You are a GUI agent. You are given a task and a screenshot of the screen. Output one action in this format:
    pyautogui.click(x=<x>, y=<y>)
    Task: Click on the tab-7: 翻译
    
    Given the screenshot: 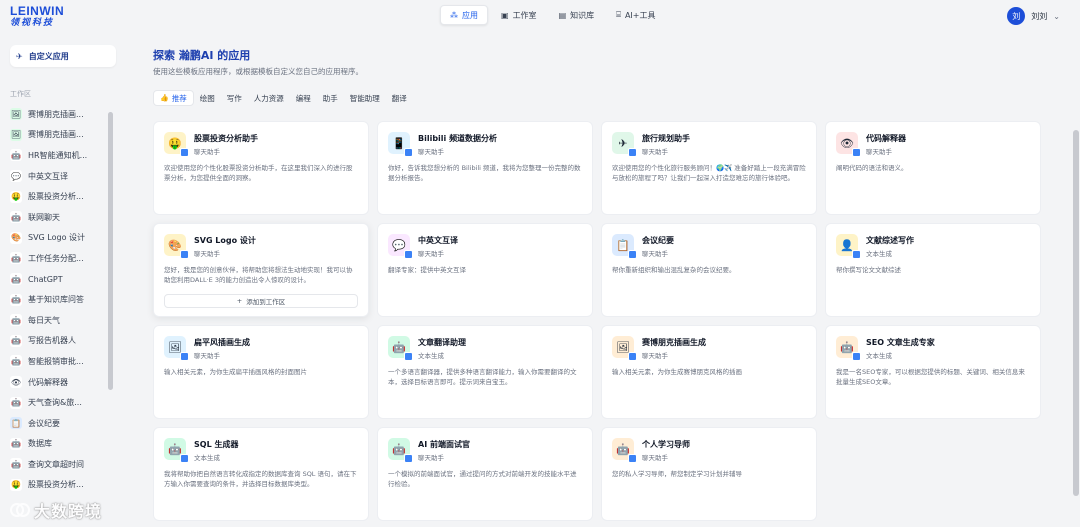 What is the action you would take?
    pyautogui.click(x=399, y=98)
    